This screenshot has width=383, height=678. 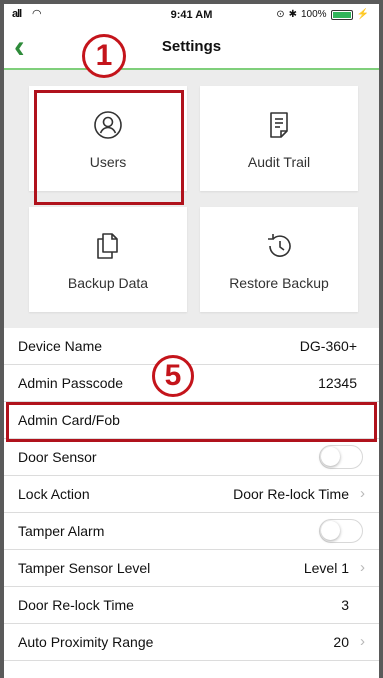 What do you see at coordinates (60, 346) in the screenshot?
I see `setting-label: Device Name` at bounding box center [60, 346].